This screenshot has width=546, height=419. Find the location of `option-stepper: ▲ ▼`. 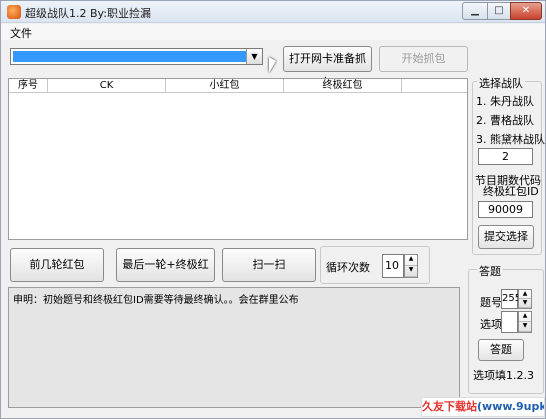

option-stepper: ▲ ▼ is located at coordinates (525, 322).